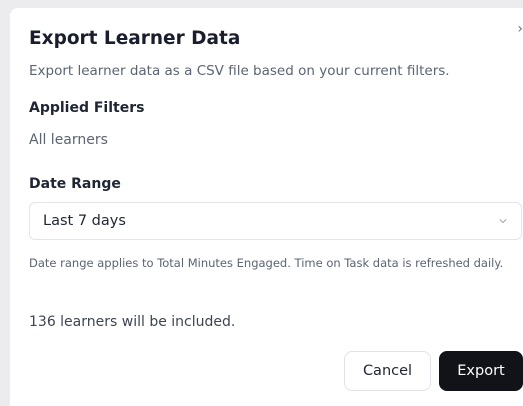 The width and height of the screenshot is (523, 406). I want to click on learner-count-text: 136 learners will be included., so click(132, 322).